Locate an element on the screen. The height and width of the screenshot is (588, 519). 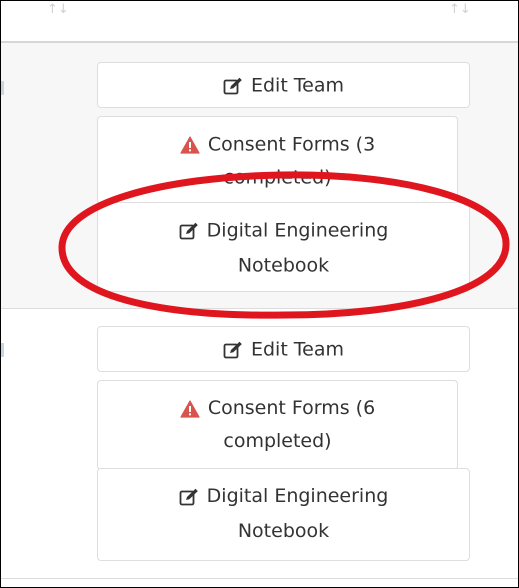
consent-forms-label-line1: Consent Forms (6 is located at coordinates (291, 408).